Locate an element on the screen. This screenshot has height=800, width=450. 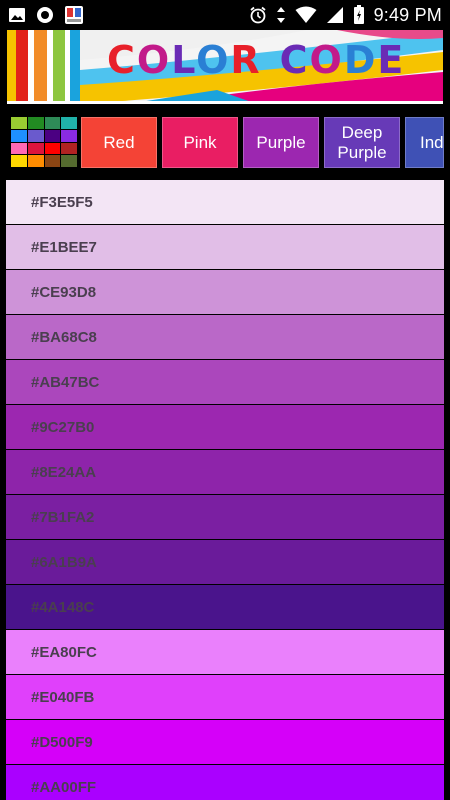
wifi-icon is located at coordinates (306, 15).